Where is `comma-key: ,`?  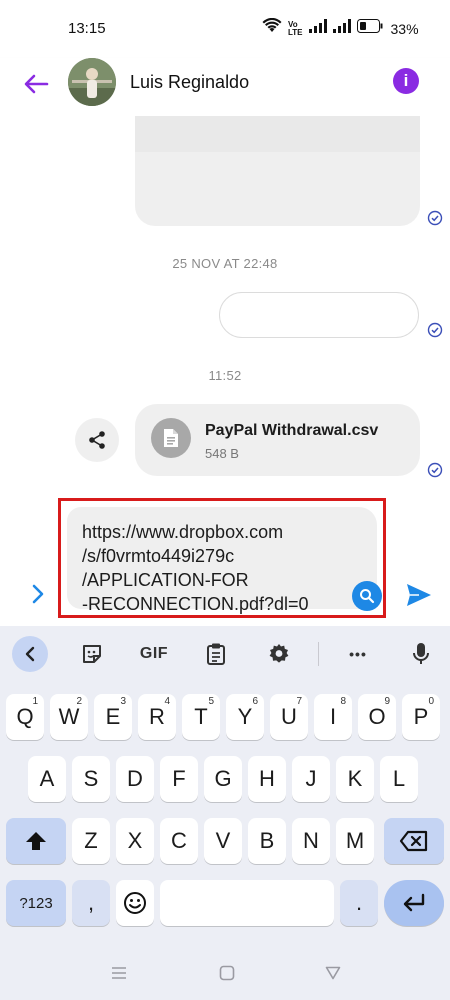
comma-key: , is located at coordinates (91, 903).